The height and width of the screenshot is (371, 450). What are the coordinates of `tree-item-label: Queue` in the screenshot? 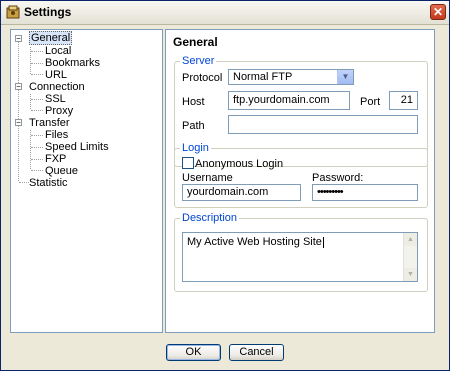 It's located at (62, 171).